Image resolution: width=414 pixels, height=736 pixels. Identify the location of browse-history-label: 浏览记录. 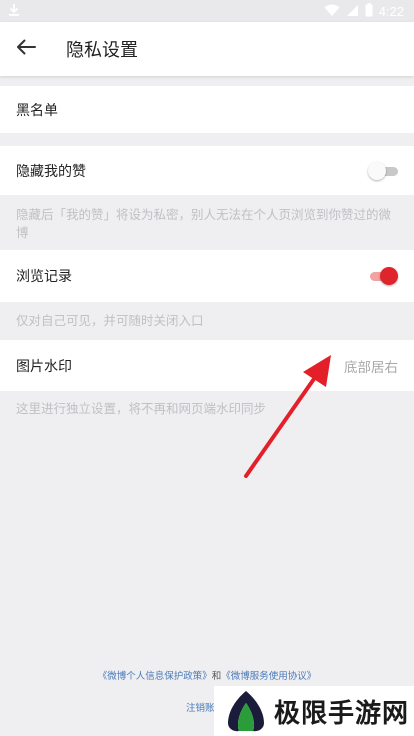
(44, 277).